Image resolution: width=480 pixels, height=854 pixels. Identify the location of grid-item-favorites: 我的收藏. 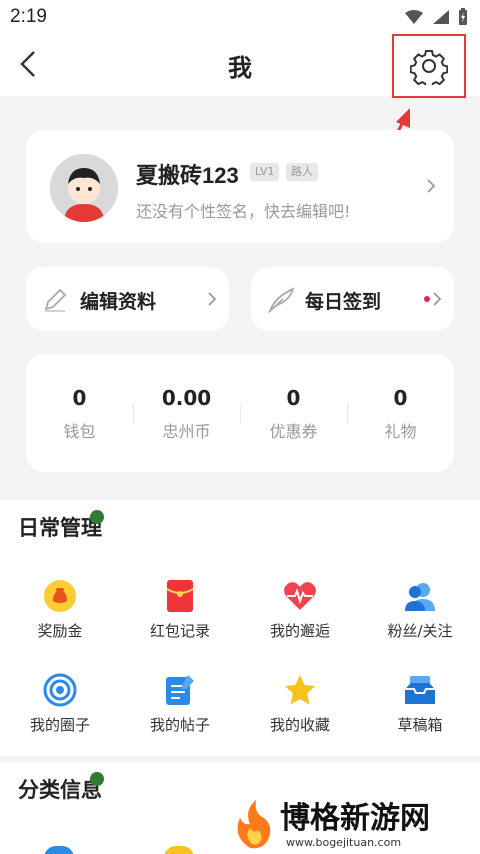
(300, 703).